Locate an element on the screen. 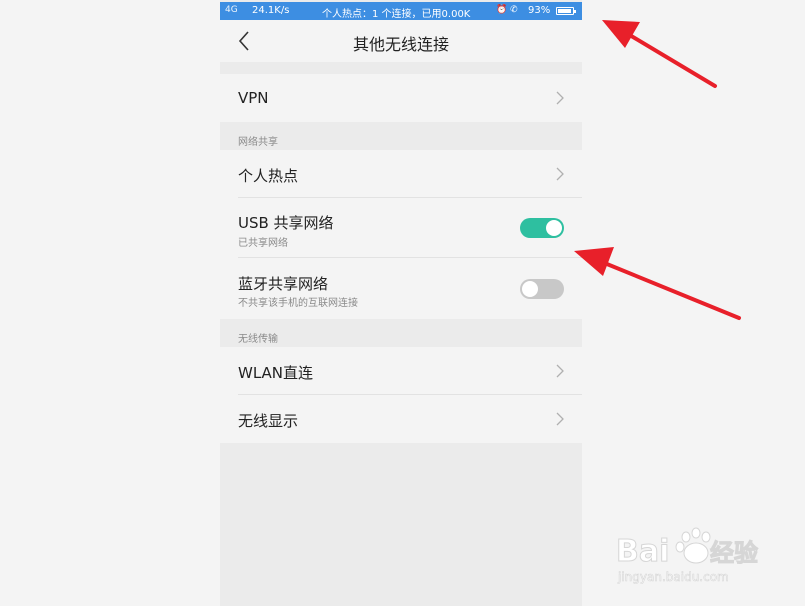 The image size is (805, 606). arrow-to-status-bar is located at coordinates (659, 54).